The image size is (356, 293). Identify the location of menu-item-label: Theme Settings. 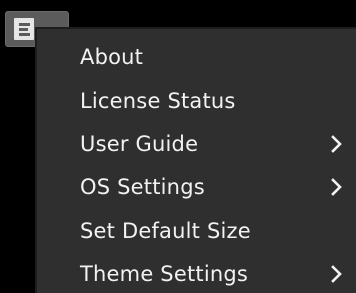
(164, 274).